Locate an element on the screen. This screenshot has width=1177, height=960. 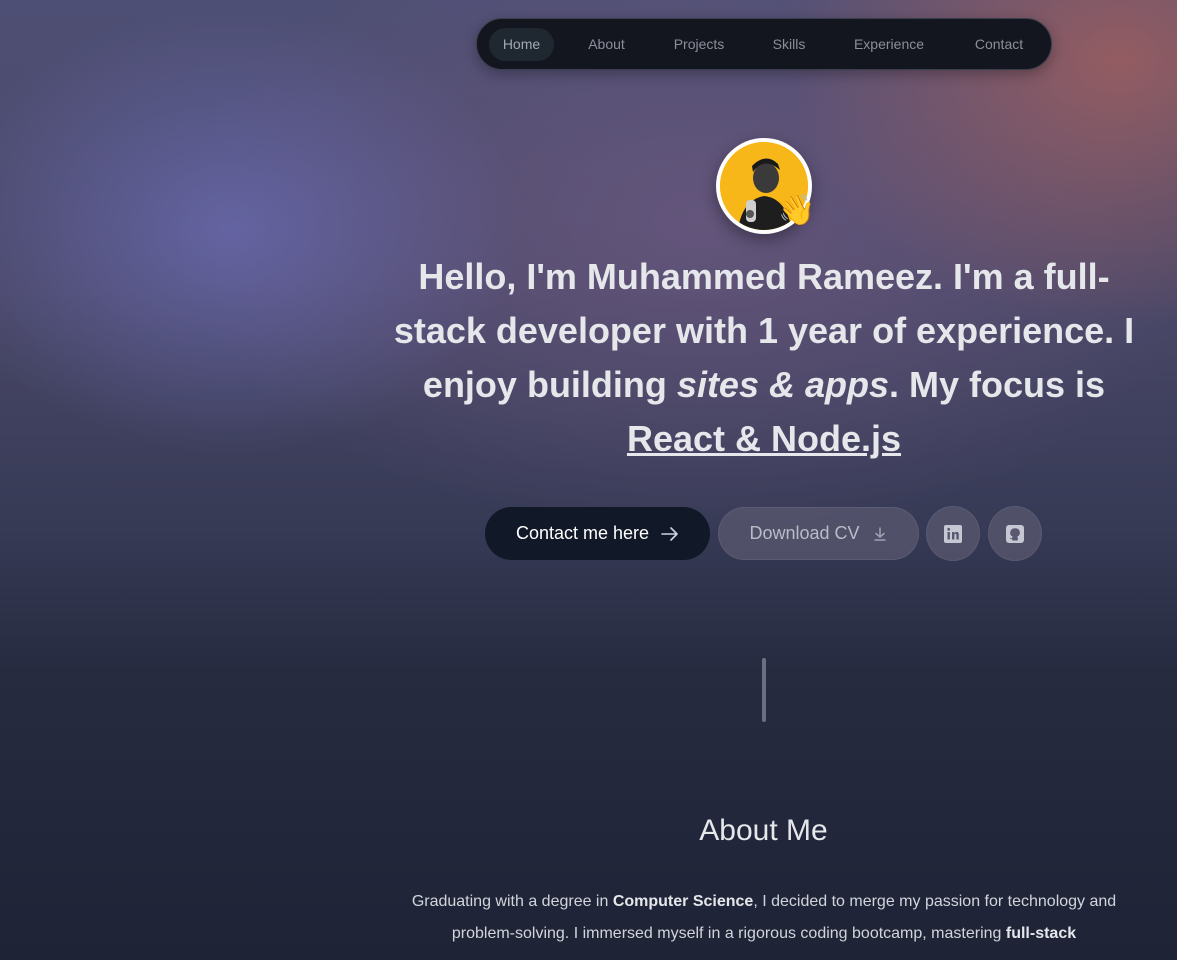
nav-item-home: Home is located at coordinates (521, 44).